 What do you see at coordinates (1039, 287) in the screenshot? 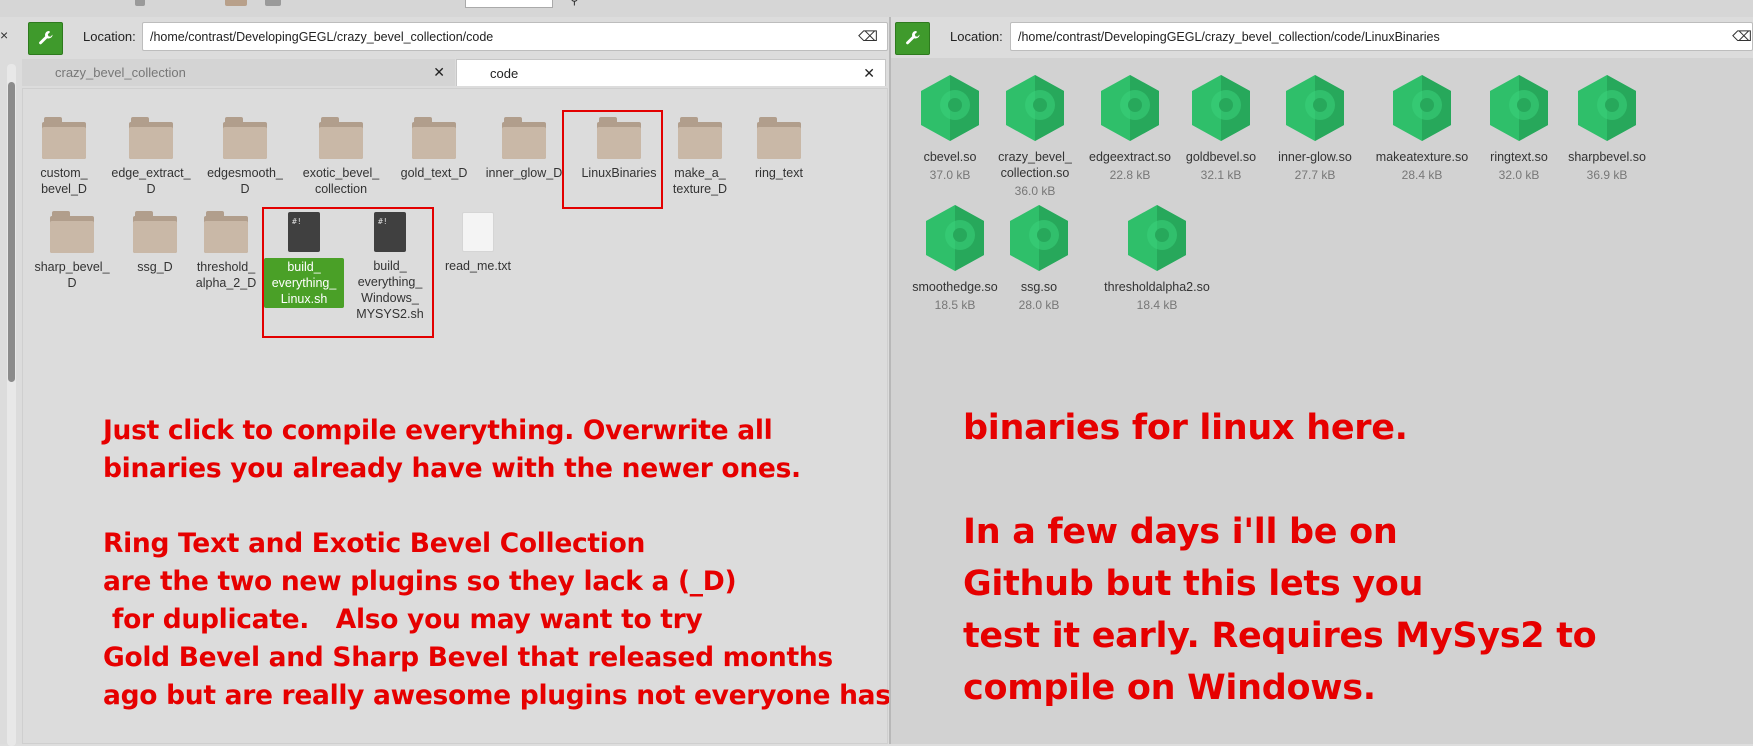
I see `item-label: ssg.so` at bounding box center [1039, 287].